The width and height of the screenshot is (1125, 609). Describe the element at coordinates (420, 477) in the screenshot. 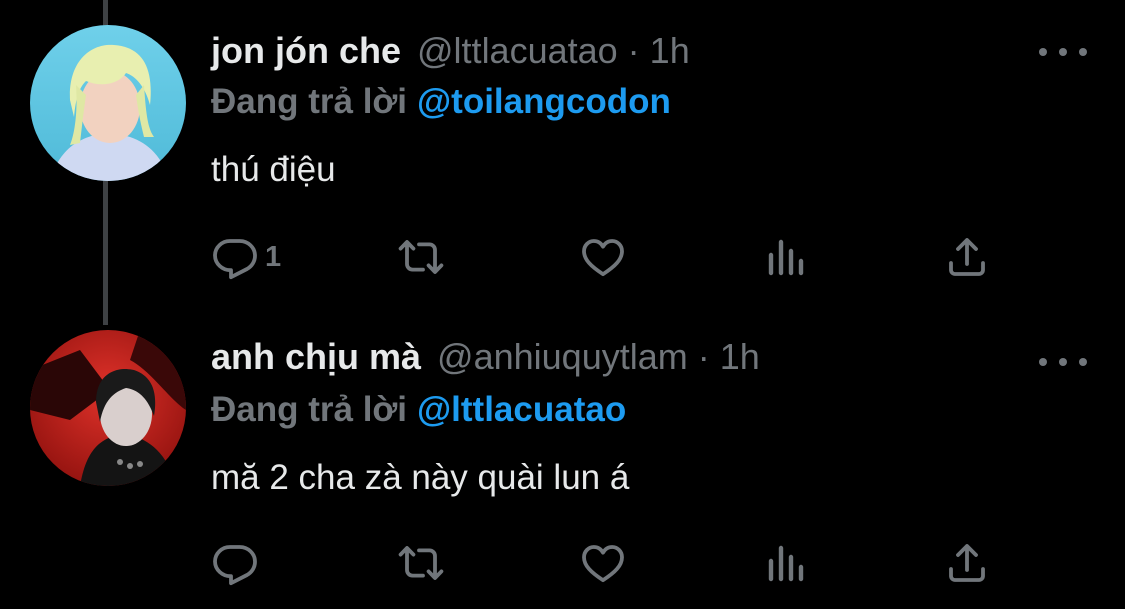

I see `tweet-text: mă 2 cha zà này quài lun á` at that location.